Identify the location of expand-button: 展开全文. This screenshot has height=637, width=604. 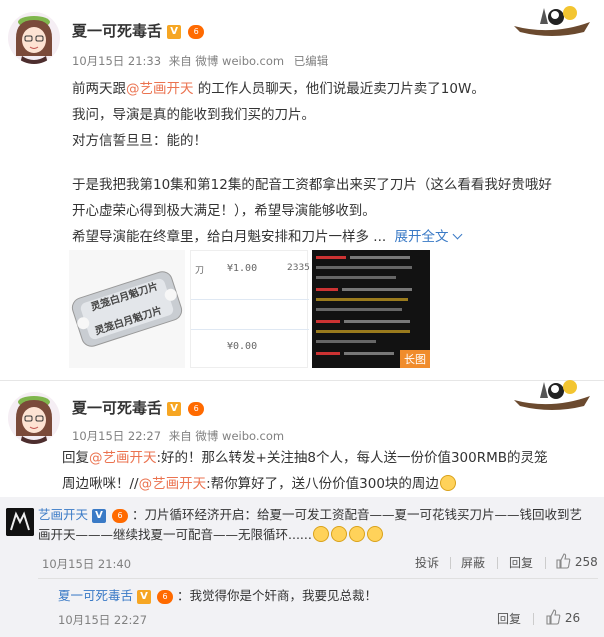
(421, 237).